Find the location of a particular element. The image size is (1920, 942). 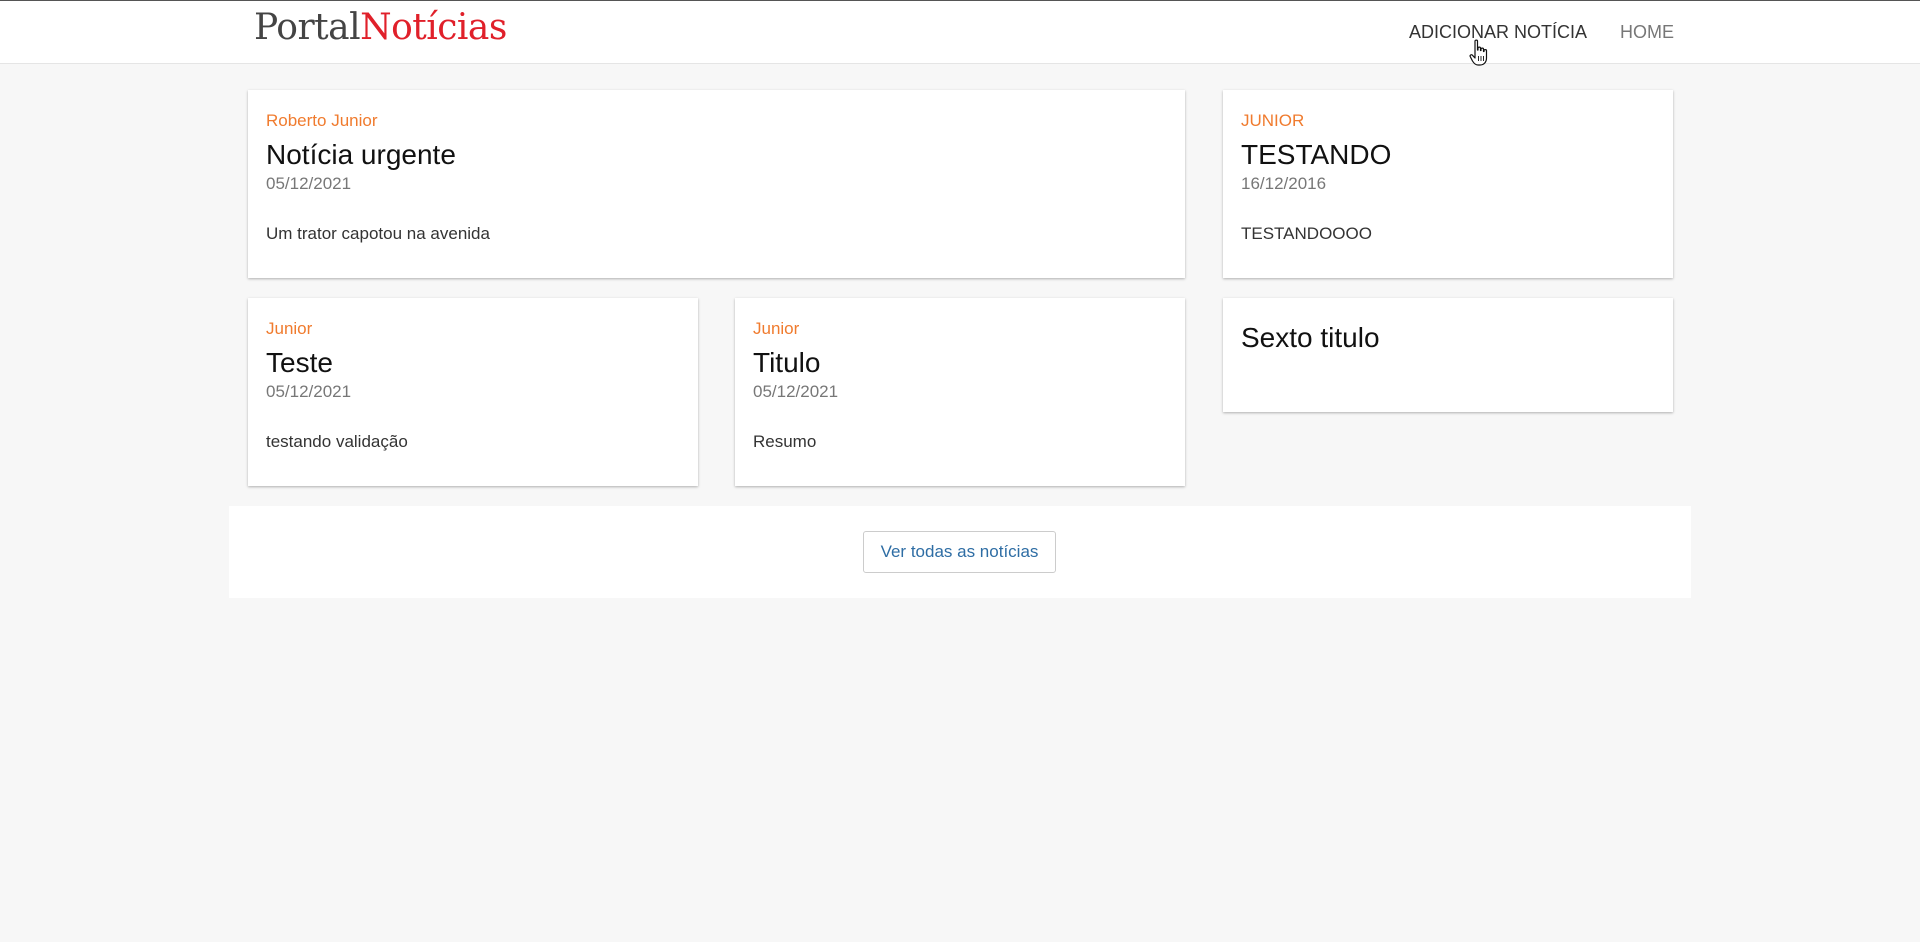

news-card: Junior Titulo 05/12/2021 Resumo is located at coordinates (960, 392).